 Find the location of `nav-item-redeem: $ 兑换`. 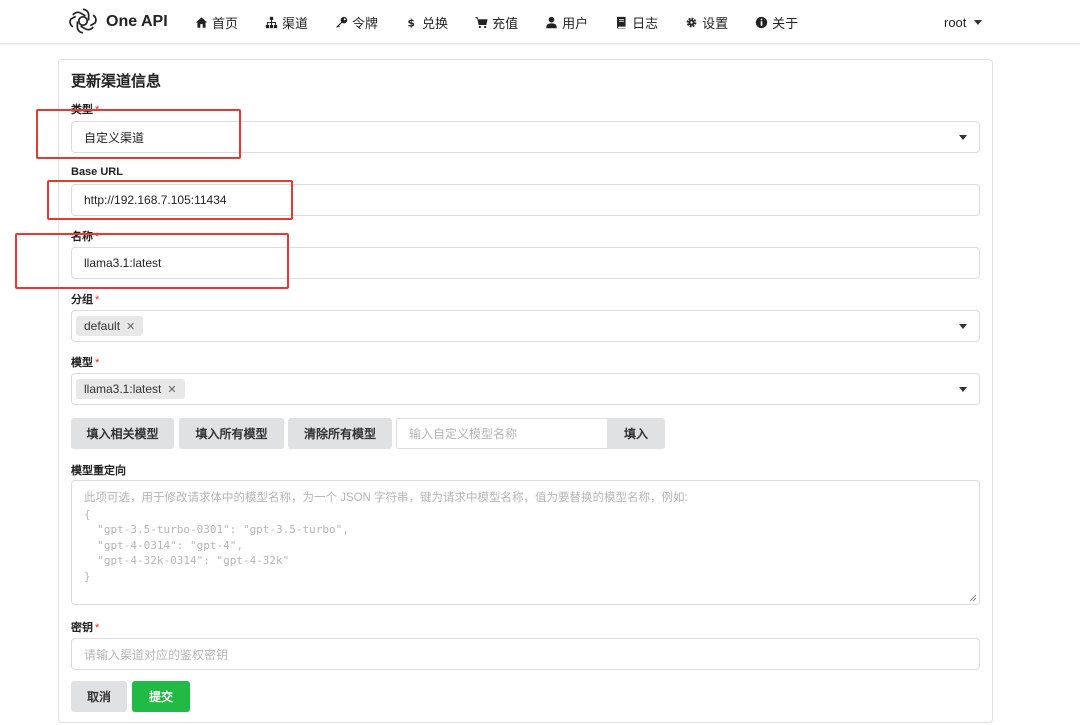

nav-item-redeem: $ 兑换 is located at coordinates (426, 22).